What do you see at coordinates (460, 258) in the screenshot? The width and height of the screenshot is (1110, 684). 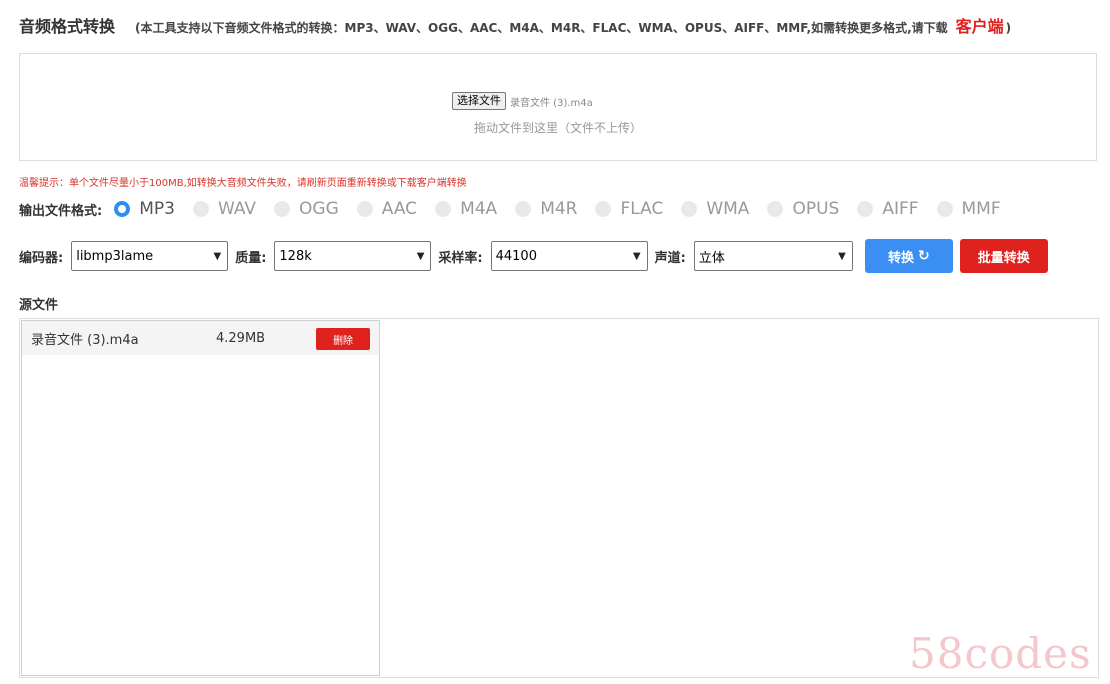 I see `samplerate-label: 采样率:` at bounding box center [460, 258].